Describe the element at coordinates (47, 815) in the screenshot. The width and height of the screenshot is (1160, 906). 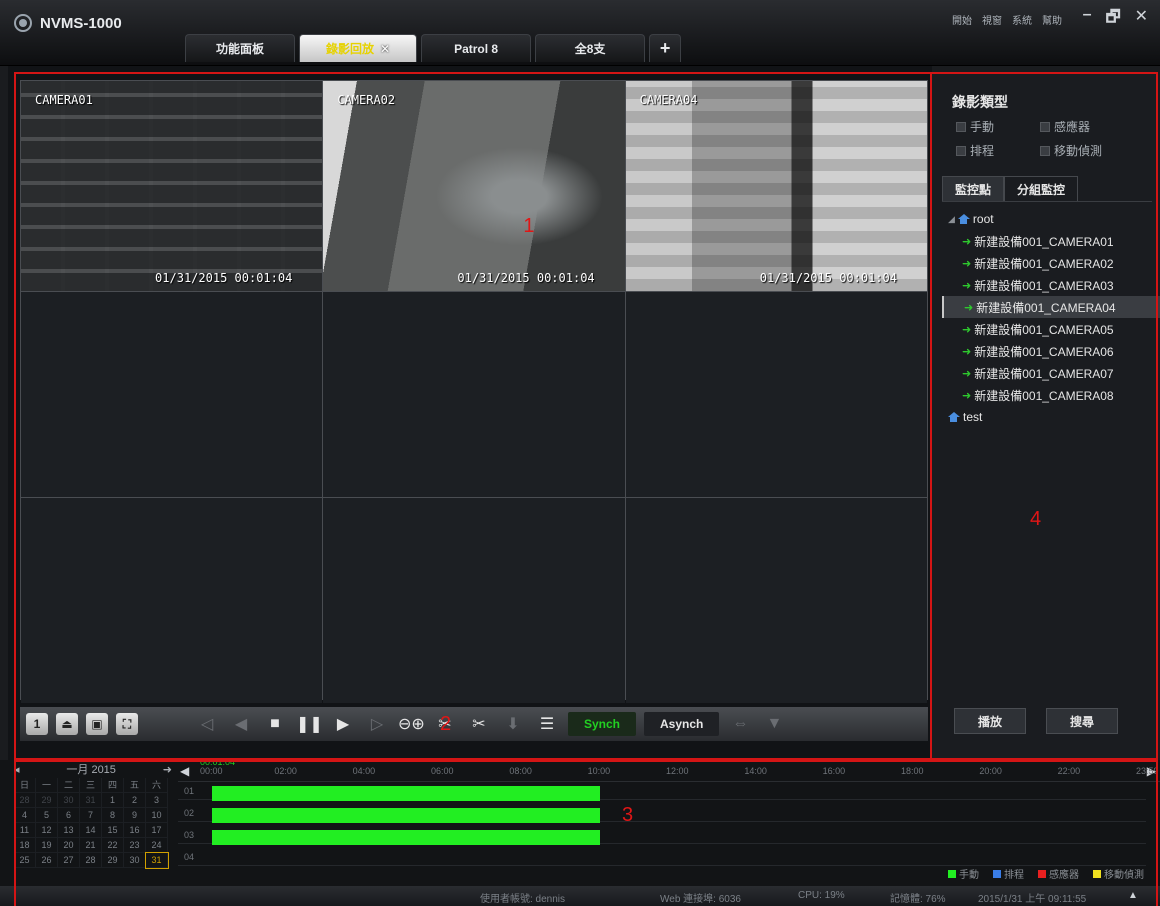
I see `calendar-day: 5` at that location.